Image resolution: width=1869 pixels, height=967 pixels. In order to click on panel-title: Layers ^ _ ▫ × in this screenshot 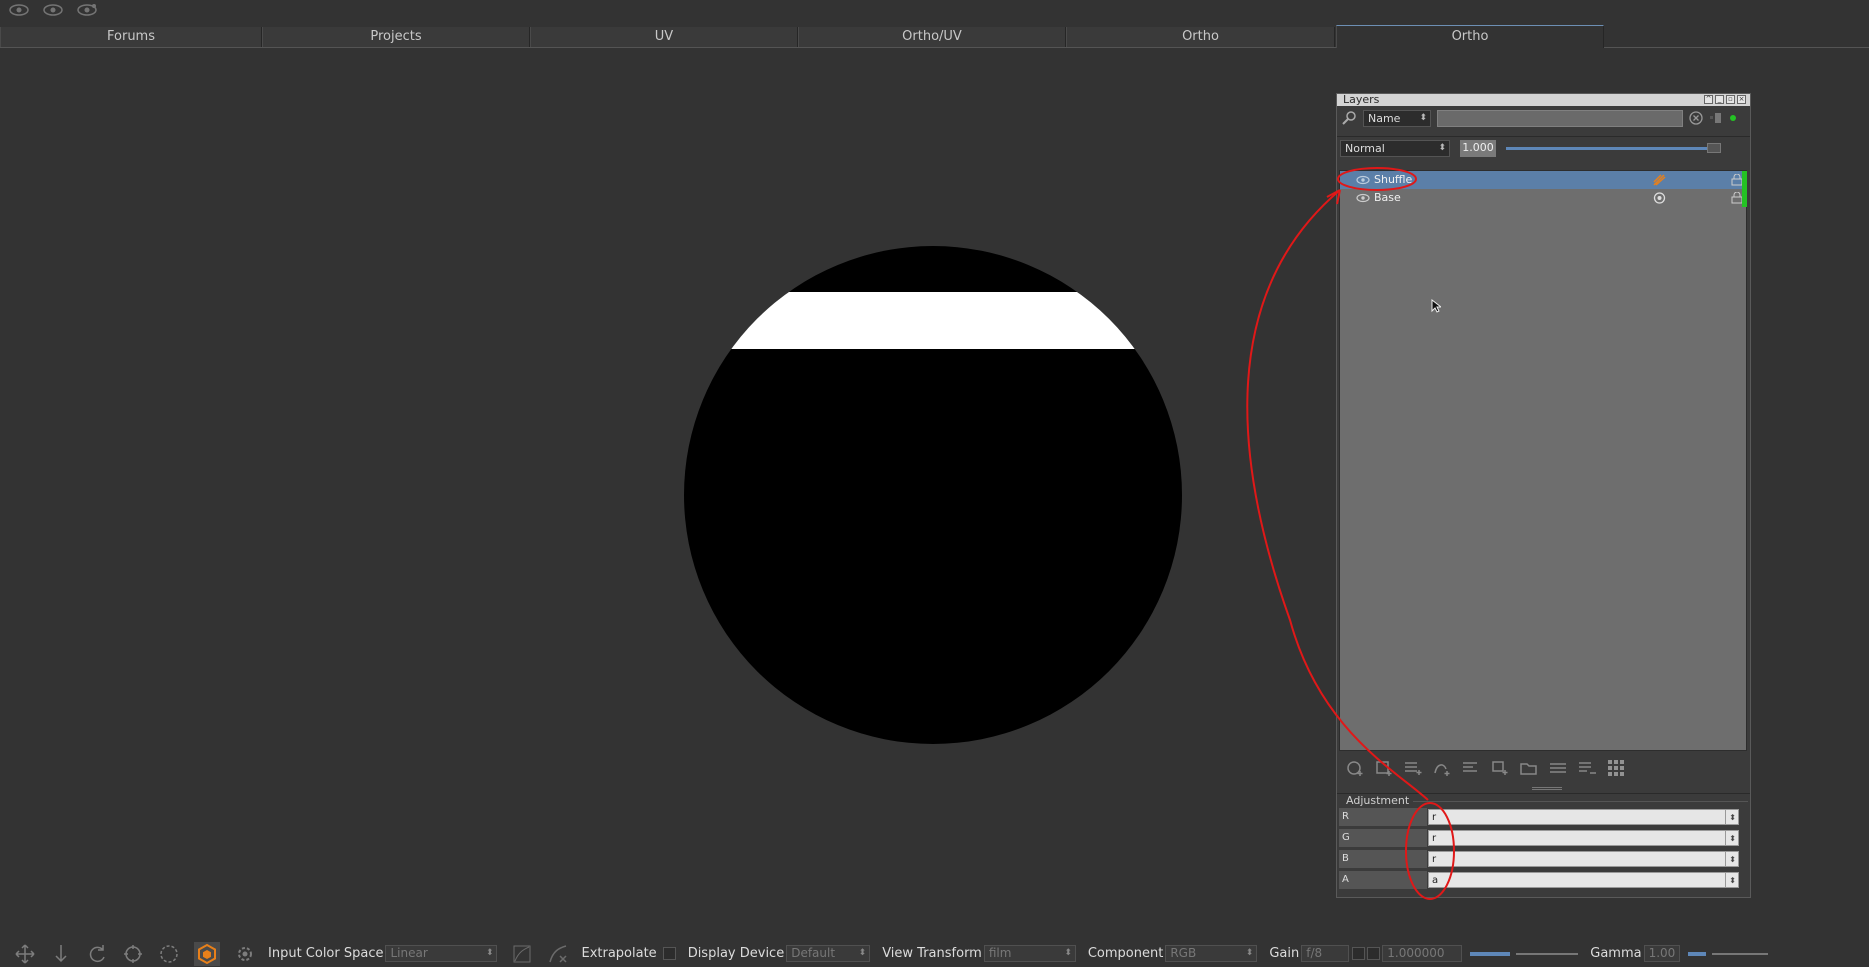, I will do `click(1543, 100)`.